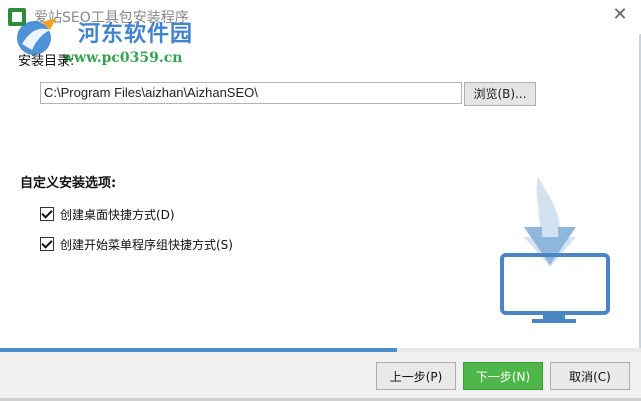 This screenshot has height=401, width=641. Describe the element at coordinates (620, 15) in the screenshot. I see `close-icon: ✕` at that location.